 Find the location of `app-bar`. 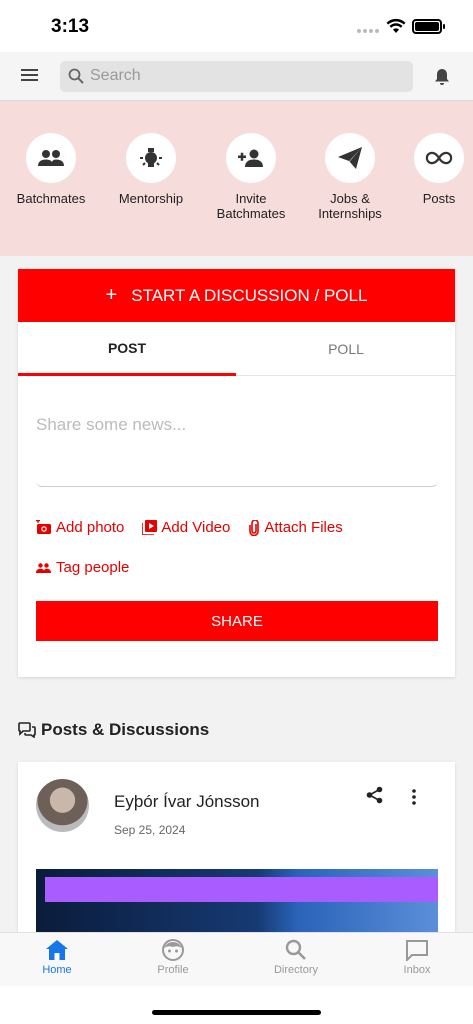

app-bar is located at coordinates (236, 76).